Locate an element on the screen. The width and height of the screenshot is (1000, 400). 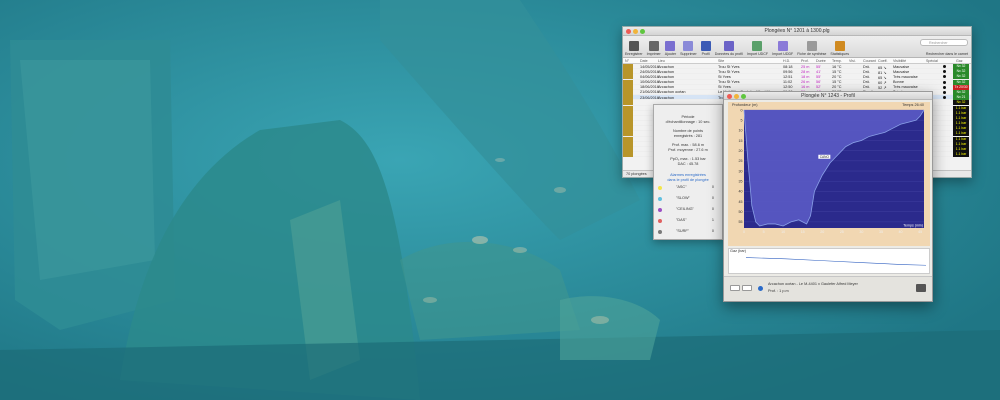
toolbar-label: Imprimer is located at coordinates (653, 54).